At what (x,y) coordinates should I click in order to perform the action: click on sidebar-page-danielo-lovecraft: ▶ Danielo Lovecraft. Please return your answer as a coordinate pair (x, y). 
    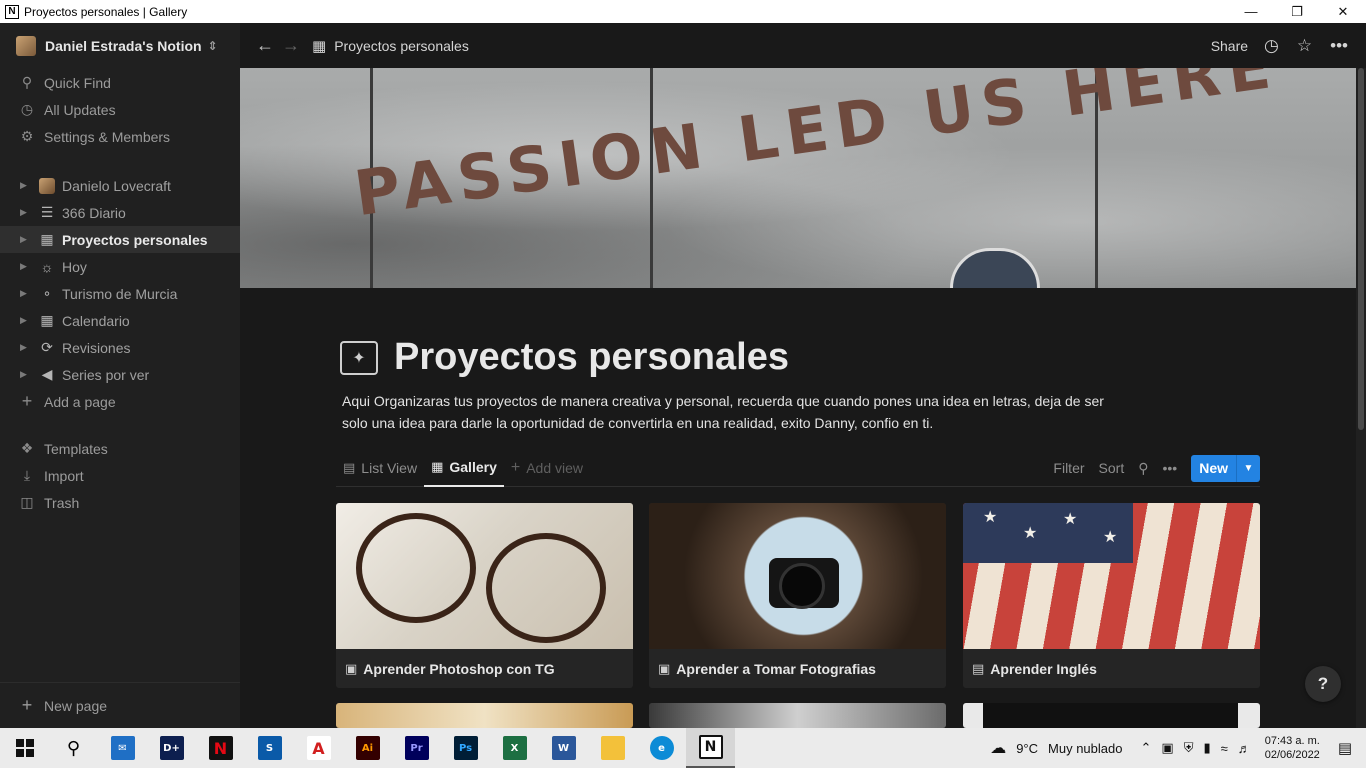
    Looking at the image, I should click on (120, 185).